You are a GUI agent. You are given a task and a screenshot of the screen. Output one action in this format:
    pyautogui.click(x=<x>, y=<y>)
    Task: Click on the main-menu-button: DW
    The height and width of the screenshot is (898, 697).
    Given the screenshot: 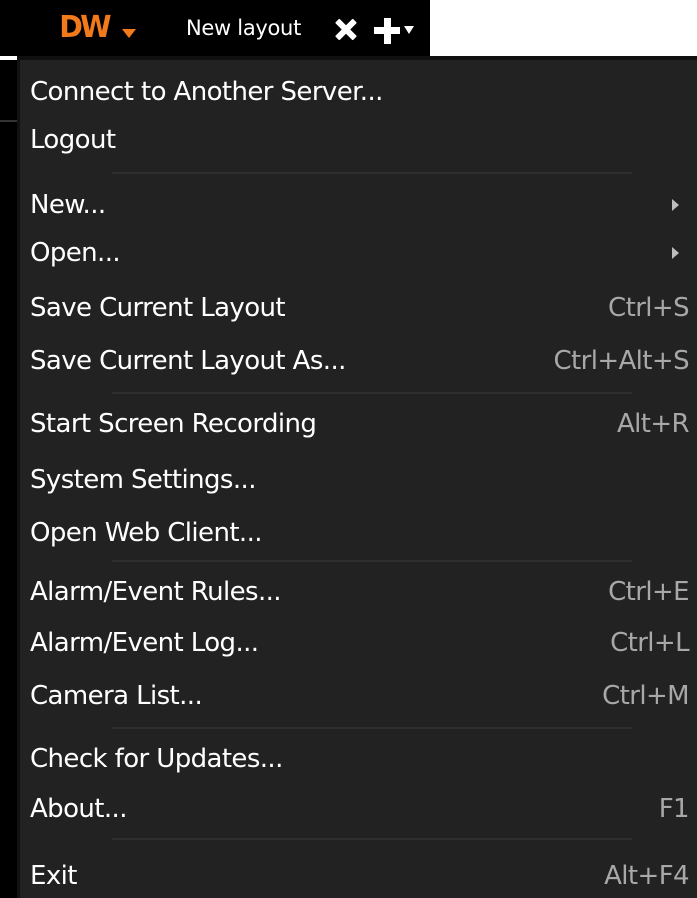 What is the action you would take?
    pyautogui.click(x=97, y=28)
    